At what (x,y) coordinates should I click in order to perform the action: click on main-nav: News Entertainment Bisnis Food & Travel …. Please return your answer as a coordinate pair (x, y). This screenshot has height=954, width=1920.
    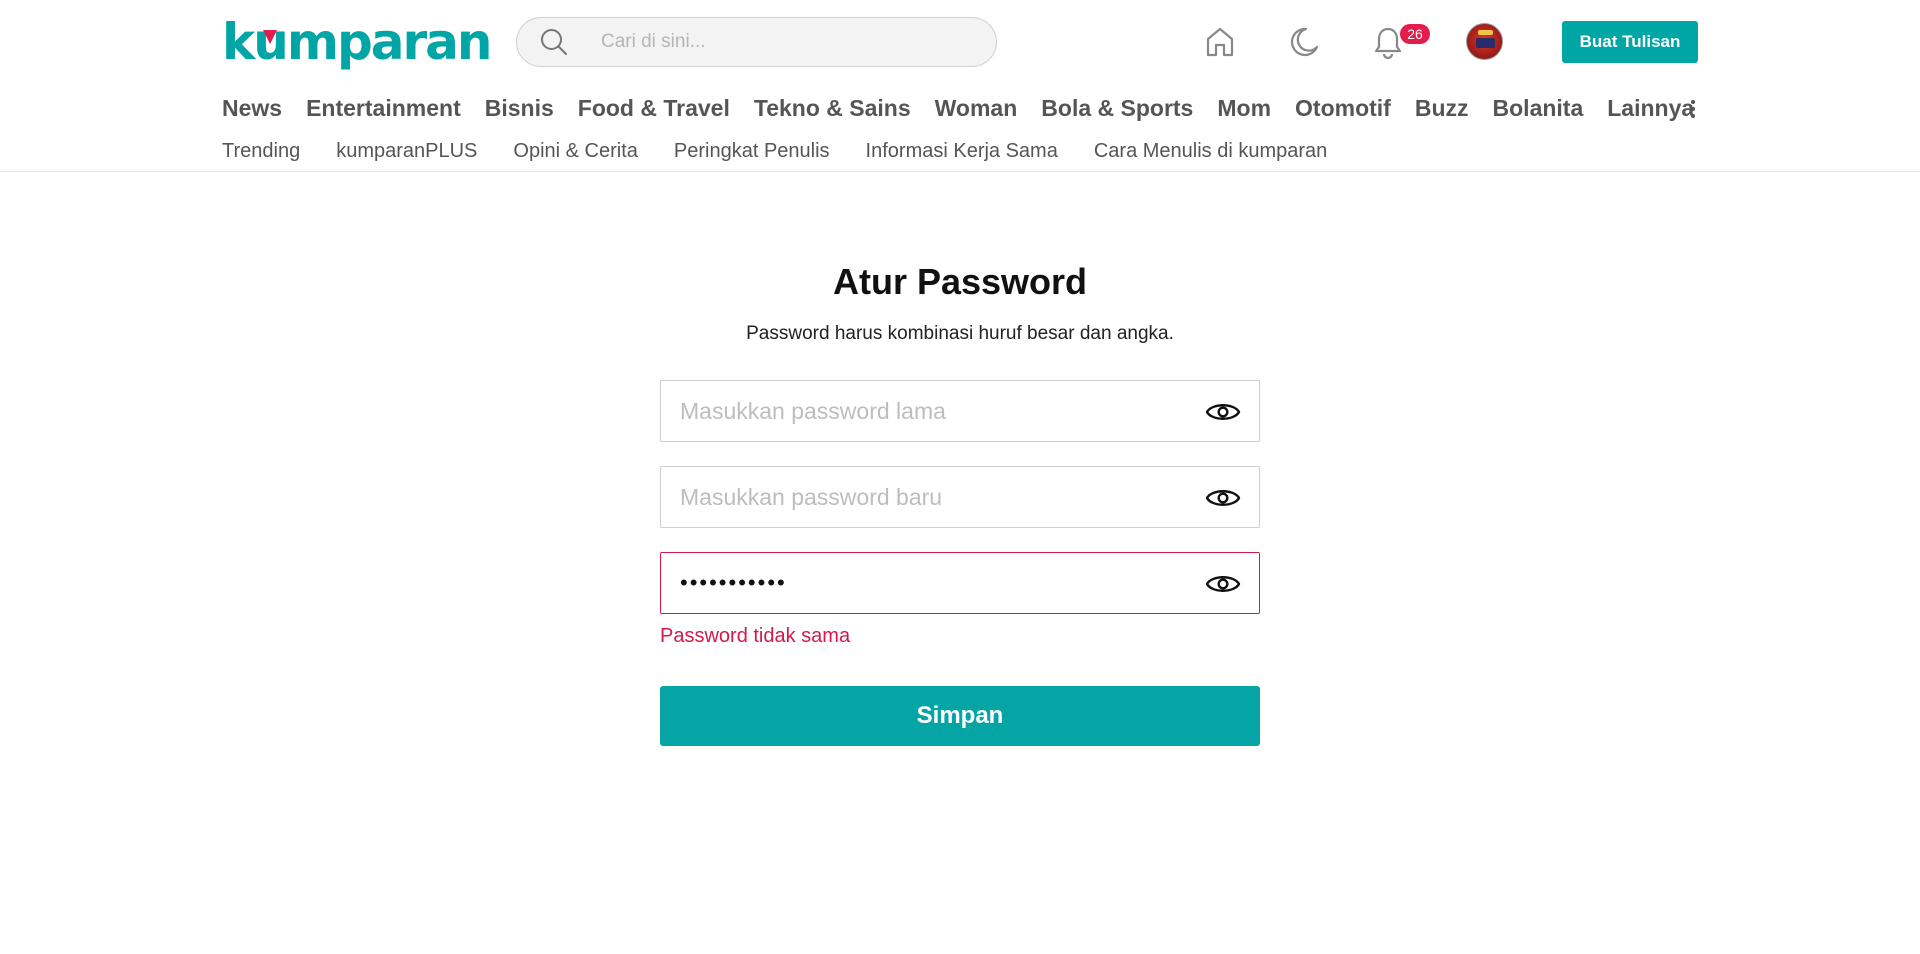
    Looking at the image, I should click on (970, 108).